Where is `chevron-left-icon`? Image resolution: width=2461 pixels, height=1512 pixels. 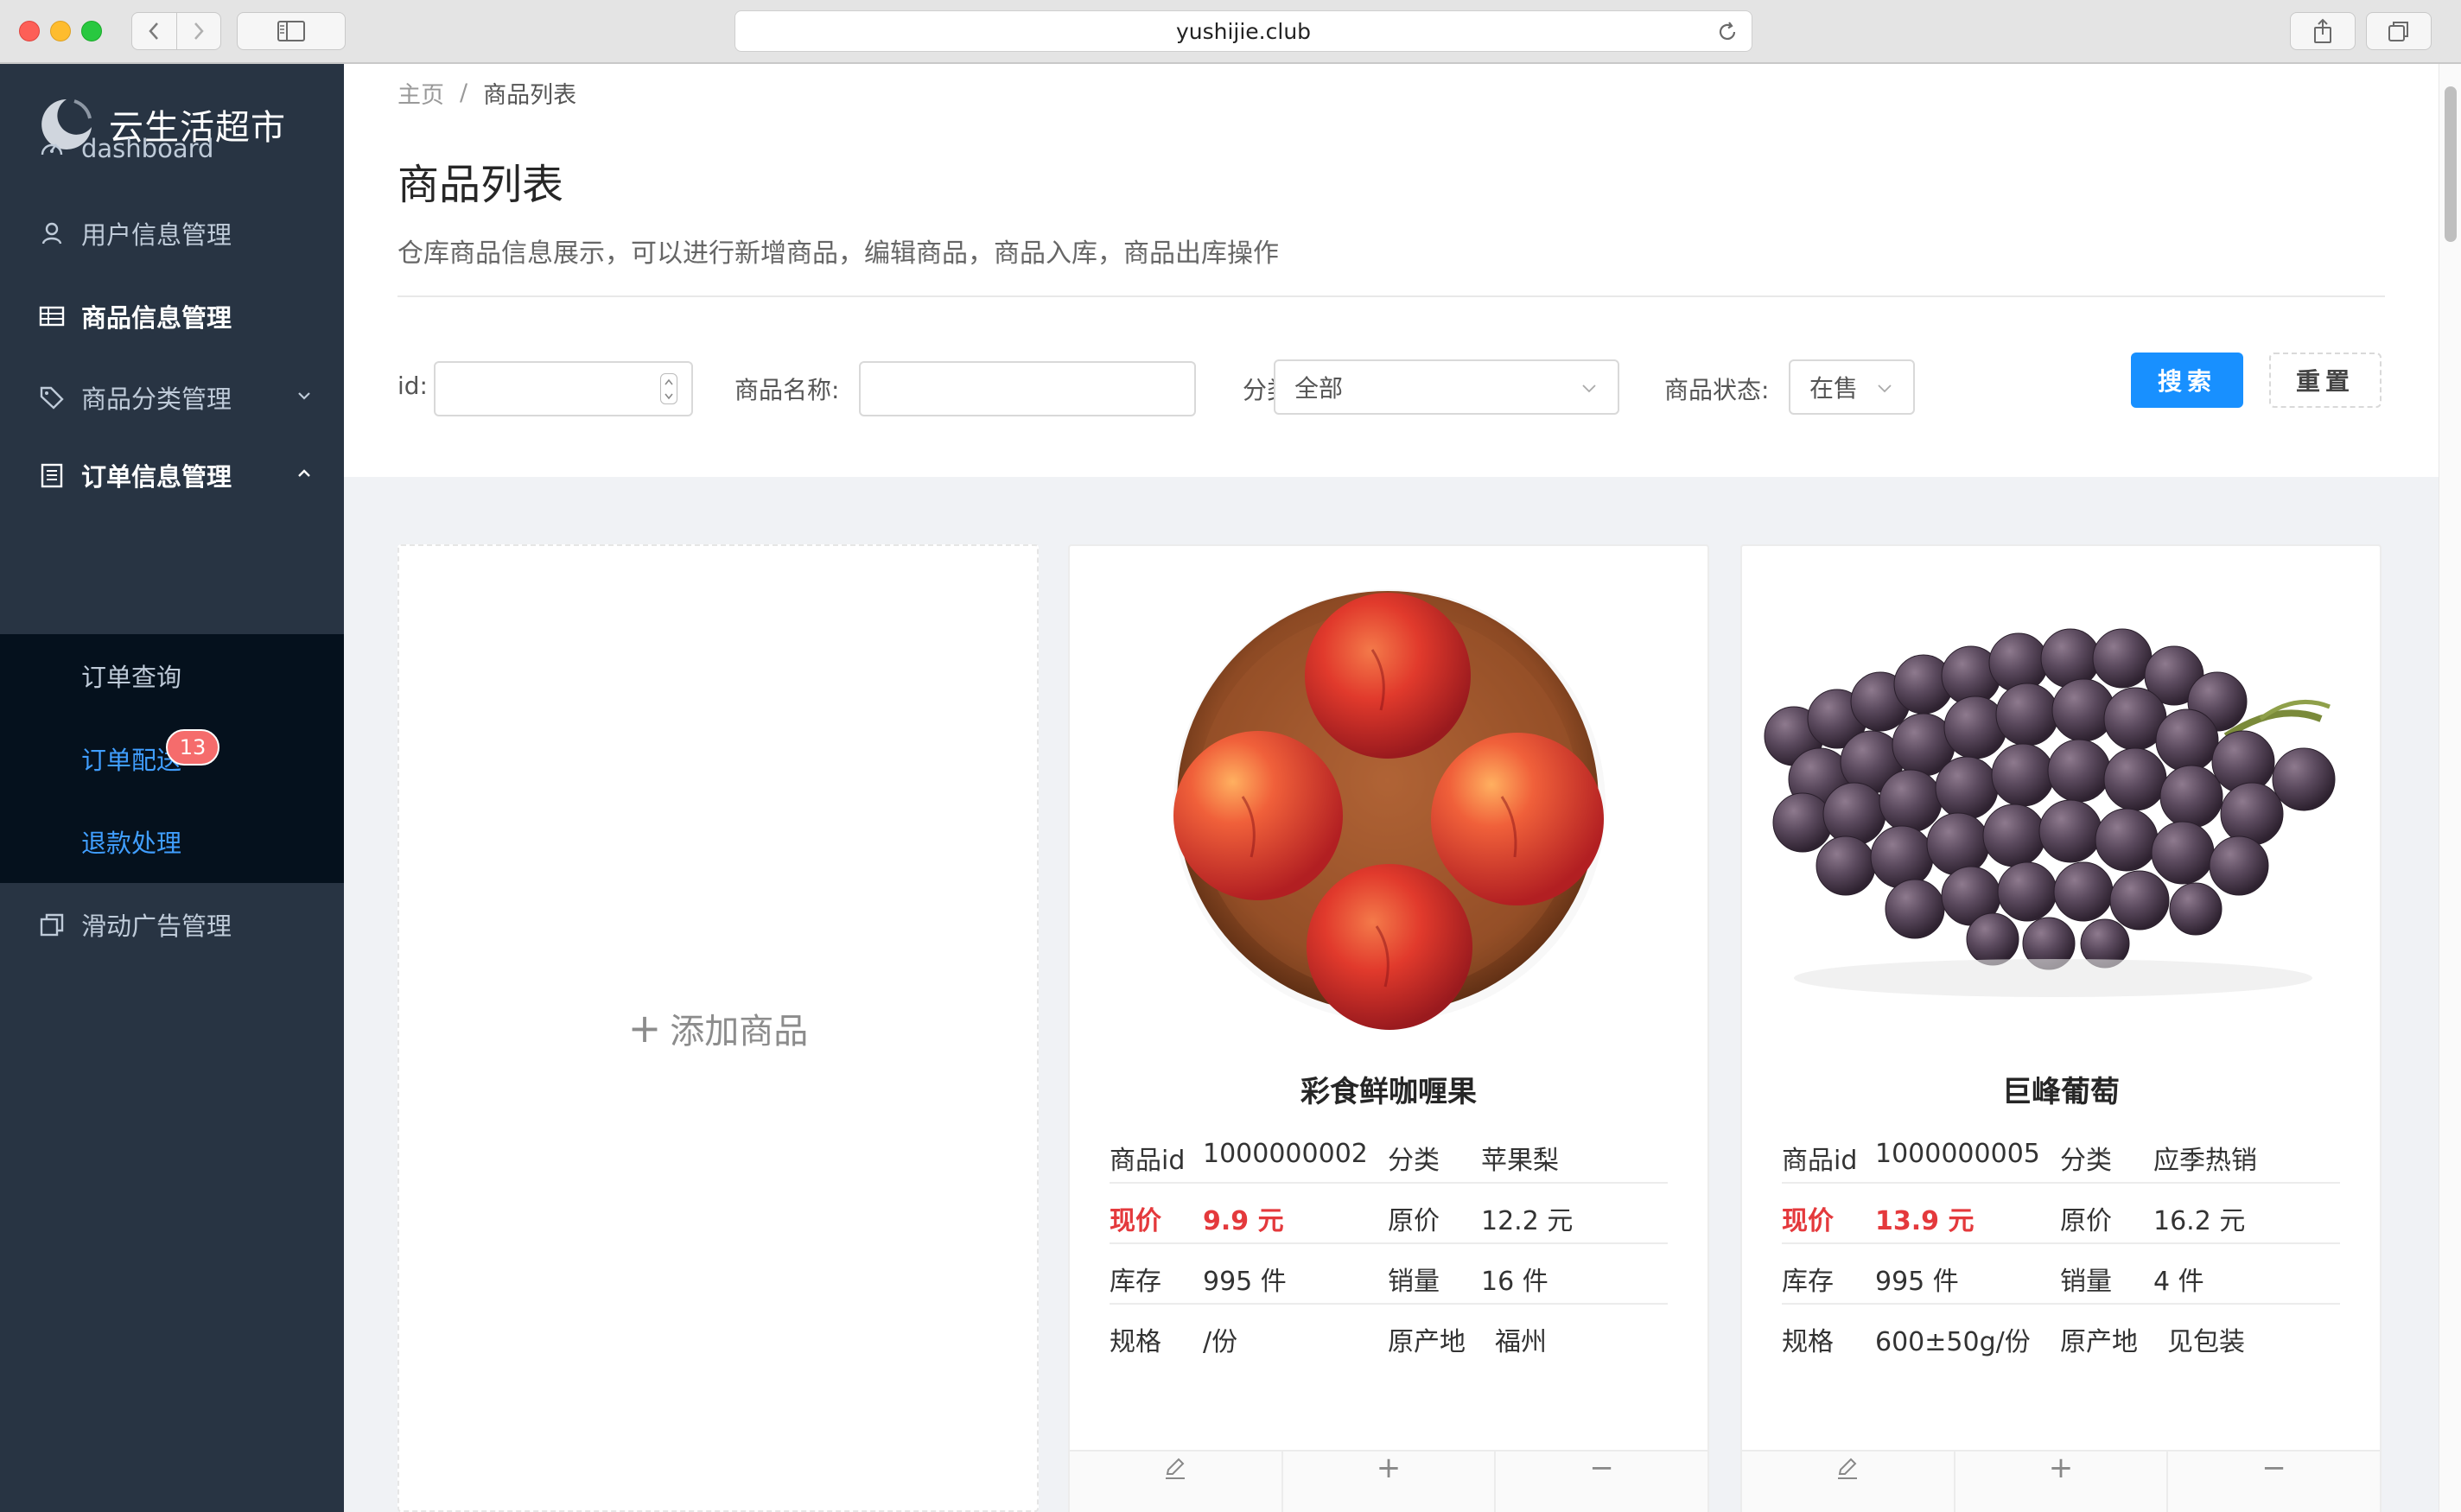
chevron-left-icon is located at coordinates (154, 31).